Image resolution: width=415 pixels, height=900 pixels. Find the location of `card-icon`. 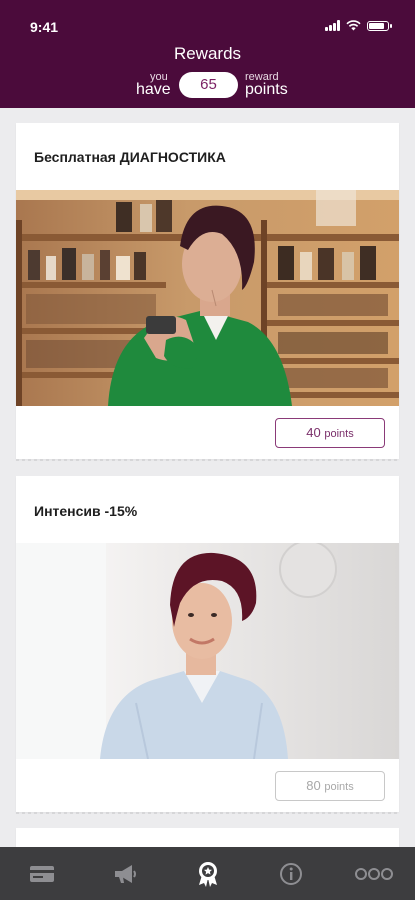

card-icon is located at coordinates (41, 873).